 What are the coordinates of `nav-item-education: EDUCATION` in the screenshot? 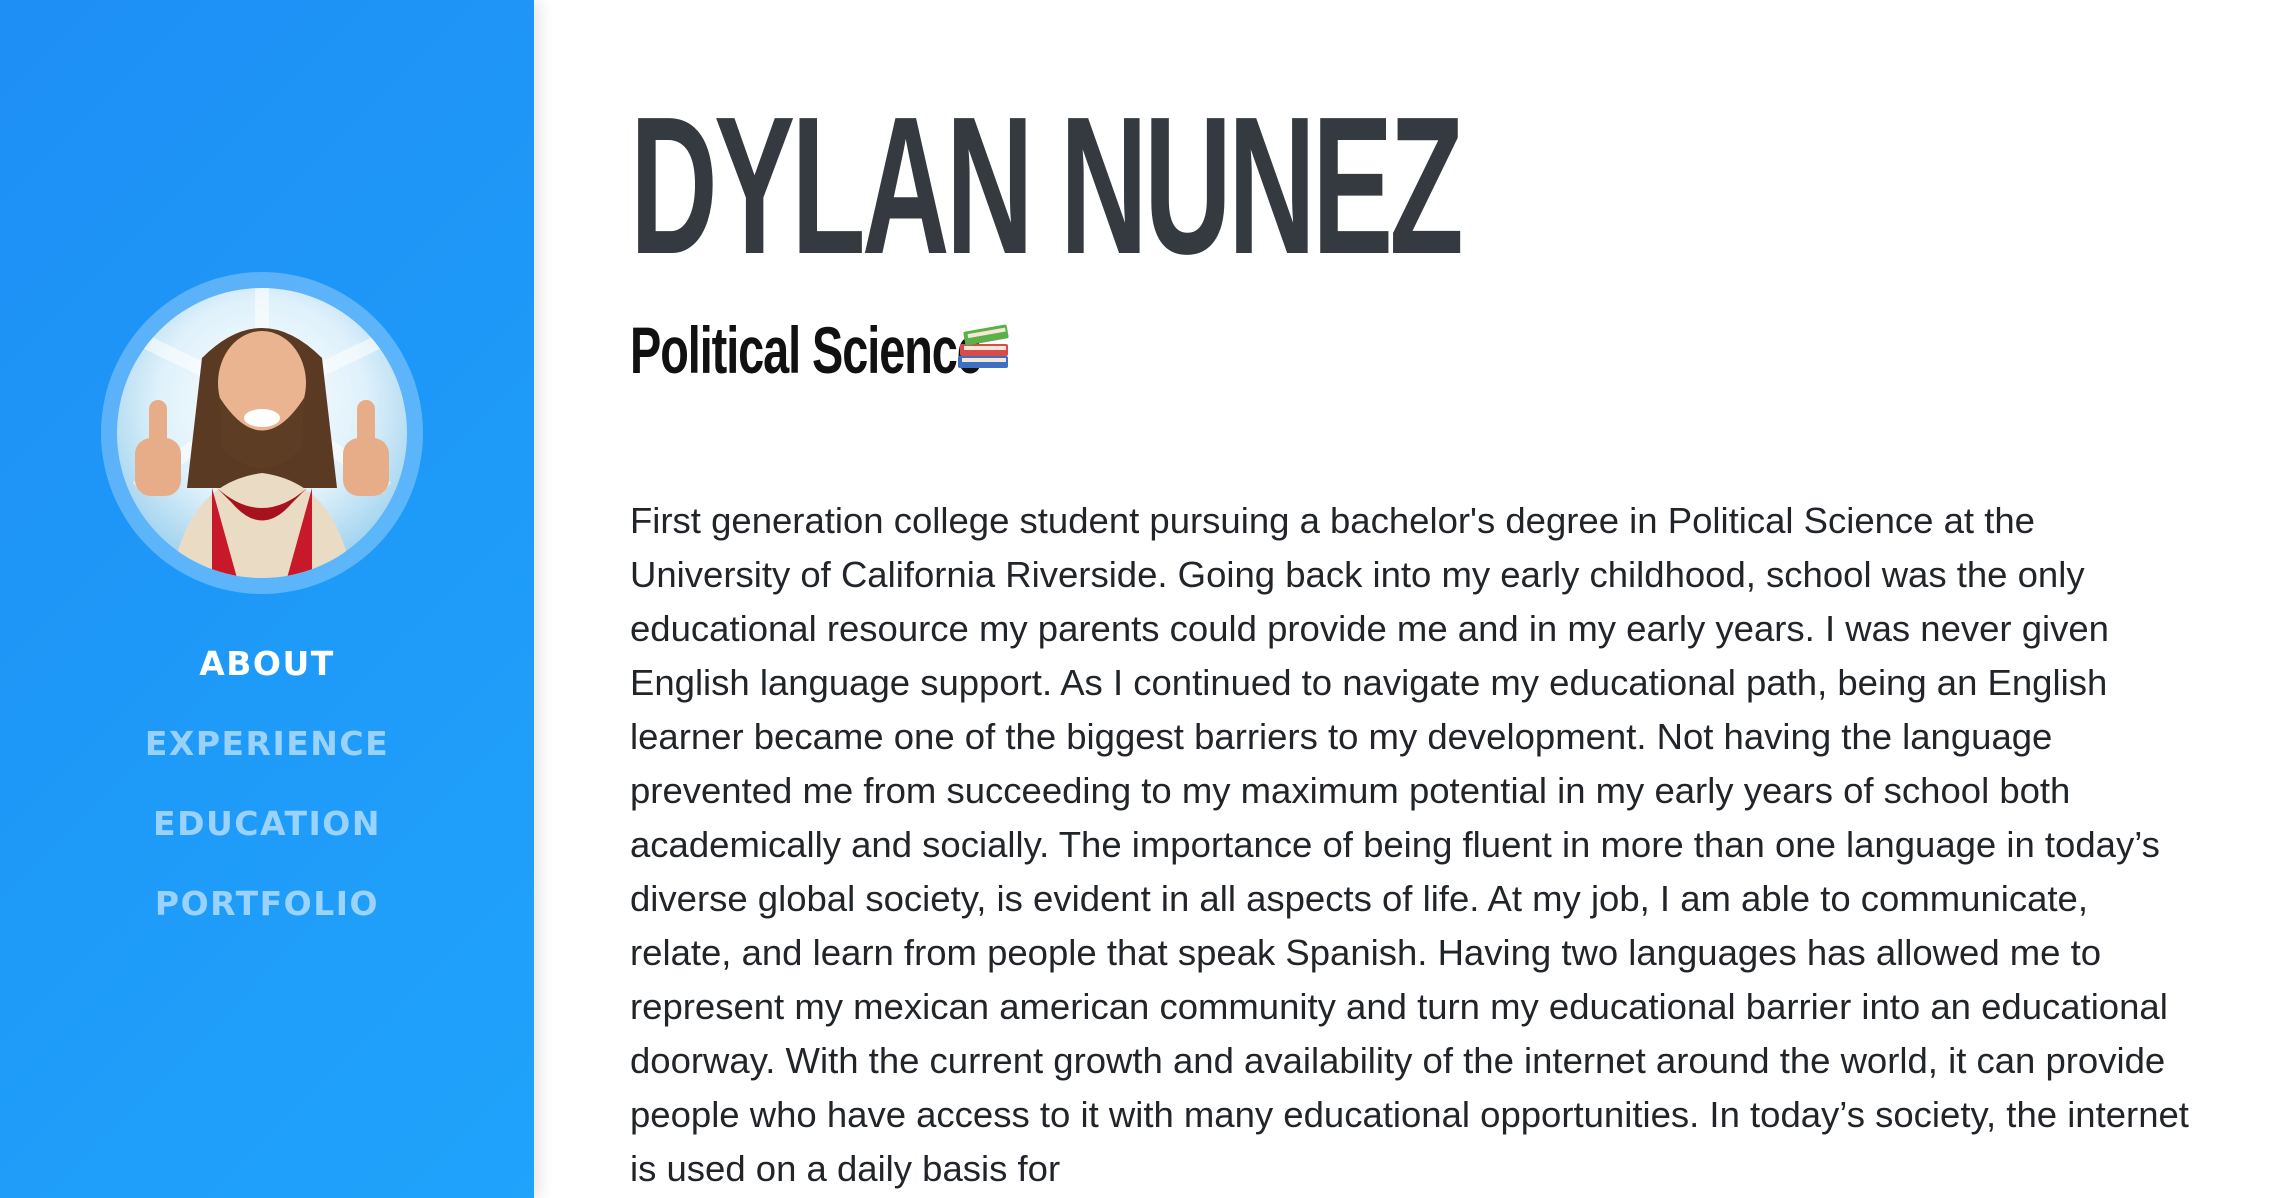 It's located at (267, 832).